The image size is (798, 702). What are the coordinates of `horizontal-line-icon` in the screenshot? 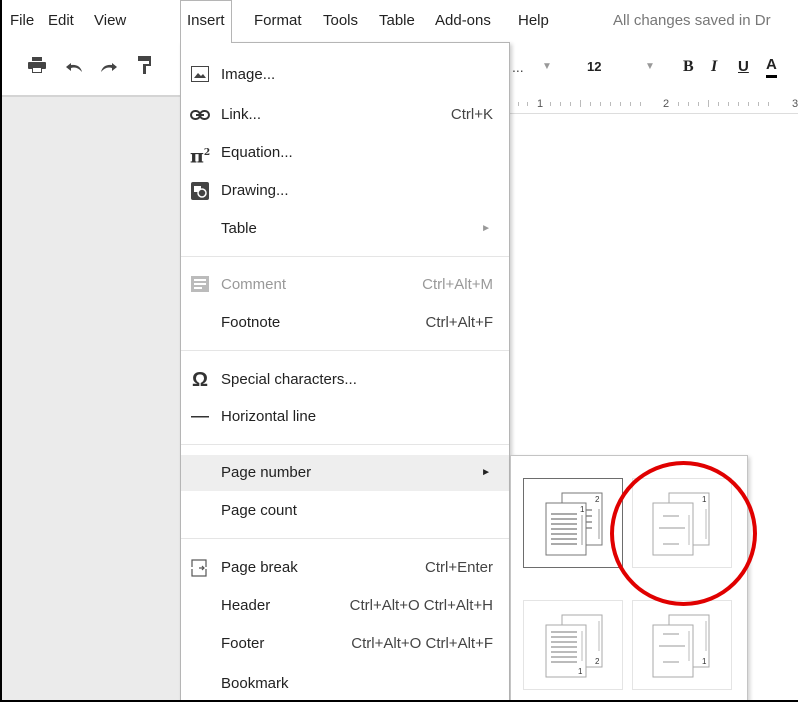 It's located at (200, 417).